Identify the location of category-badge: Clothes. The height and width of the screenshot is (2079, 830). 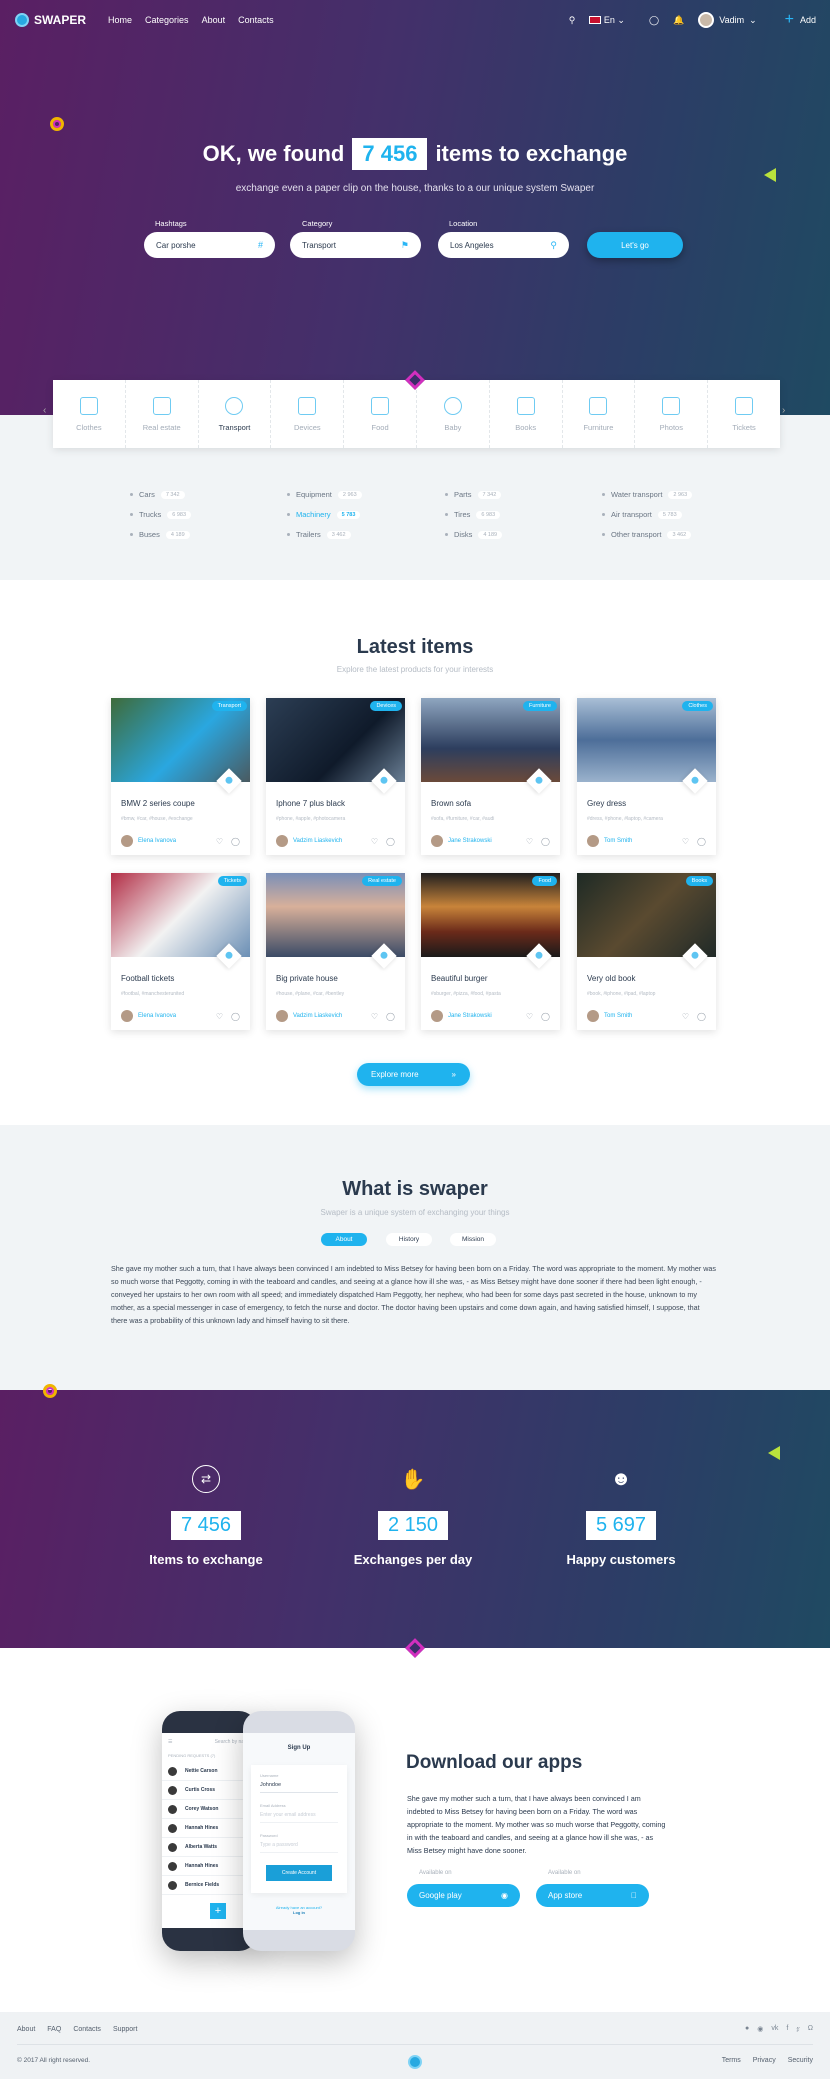
(697, 706).